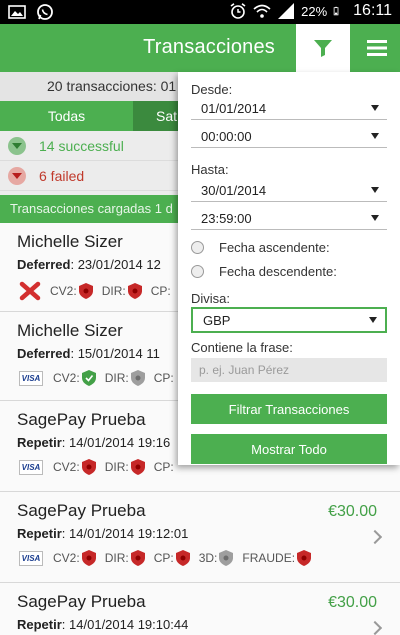  I want to click on shield-pass-icon, so click(88, 378).